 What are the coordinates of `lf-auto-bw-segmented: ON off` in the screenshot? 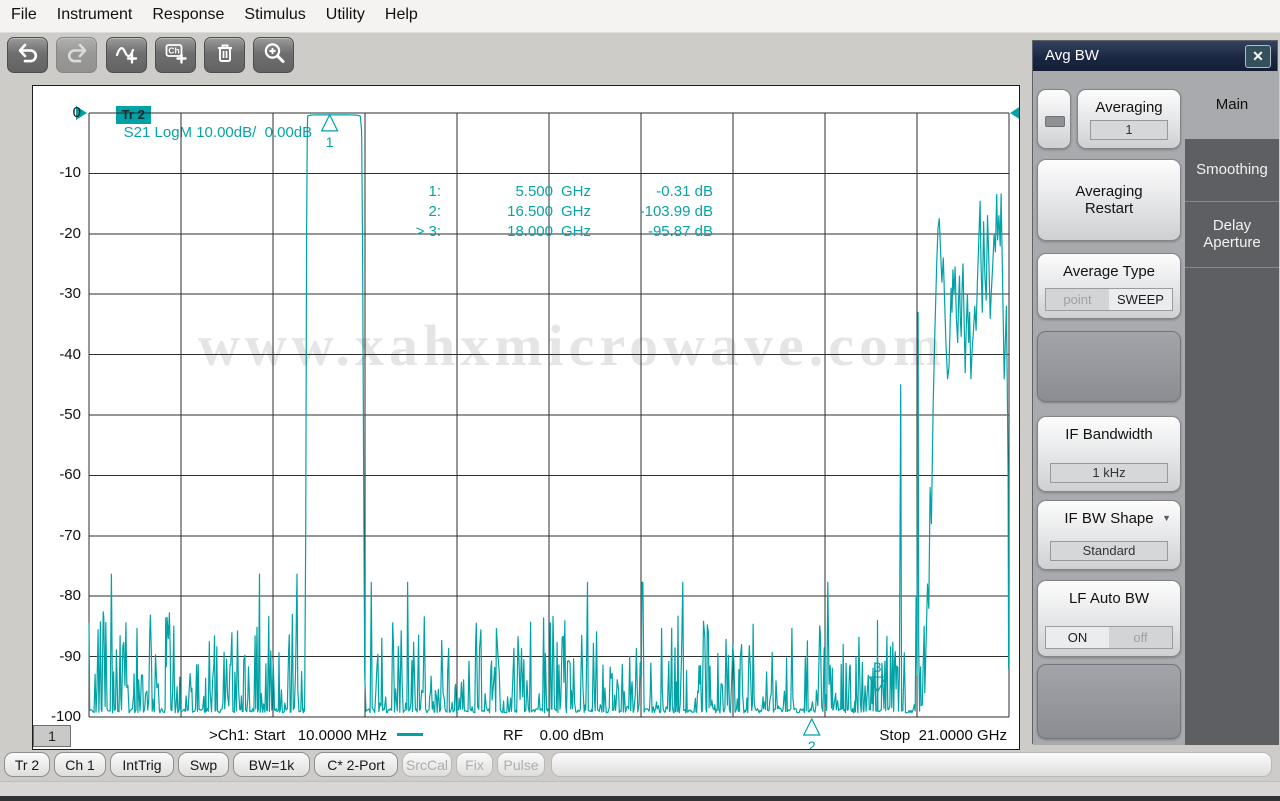 It's located at (1109, 637).